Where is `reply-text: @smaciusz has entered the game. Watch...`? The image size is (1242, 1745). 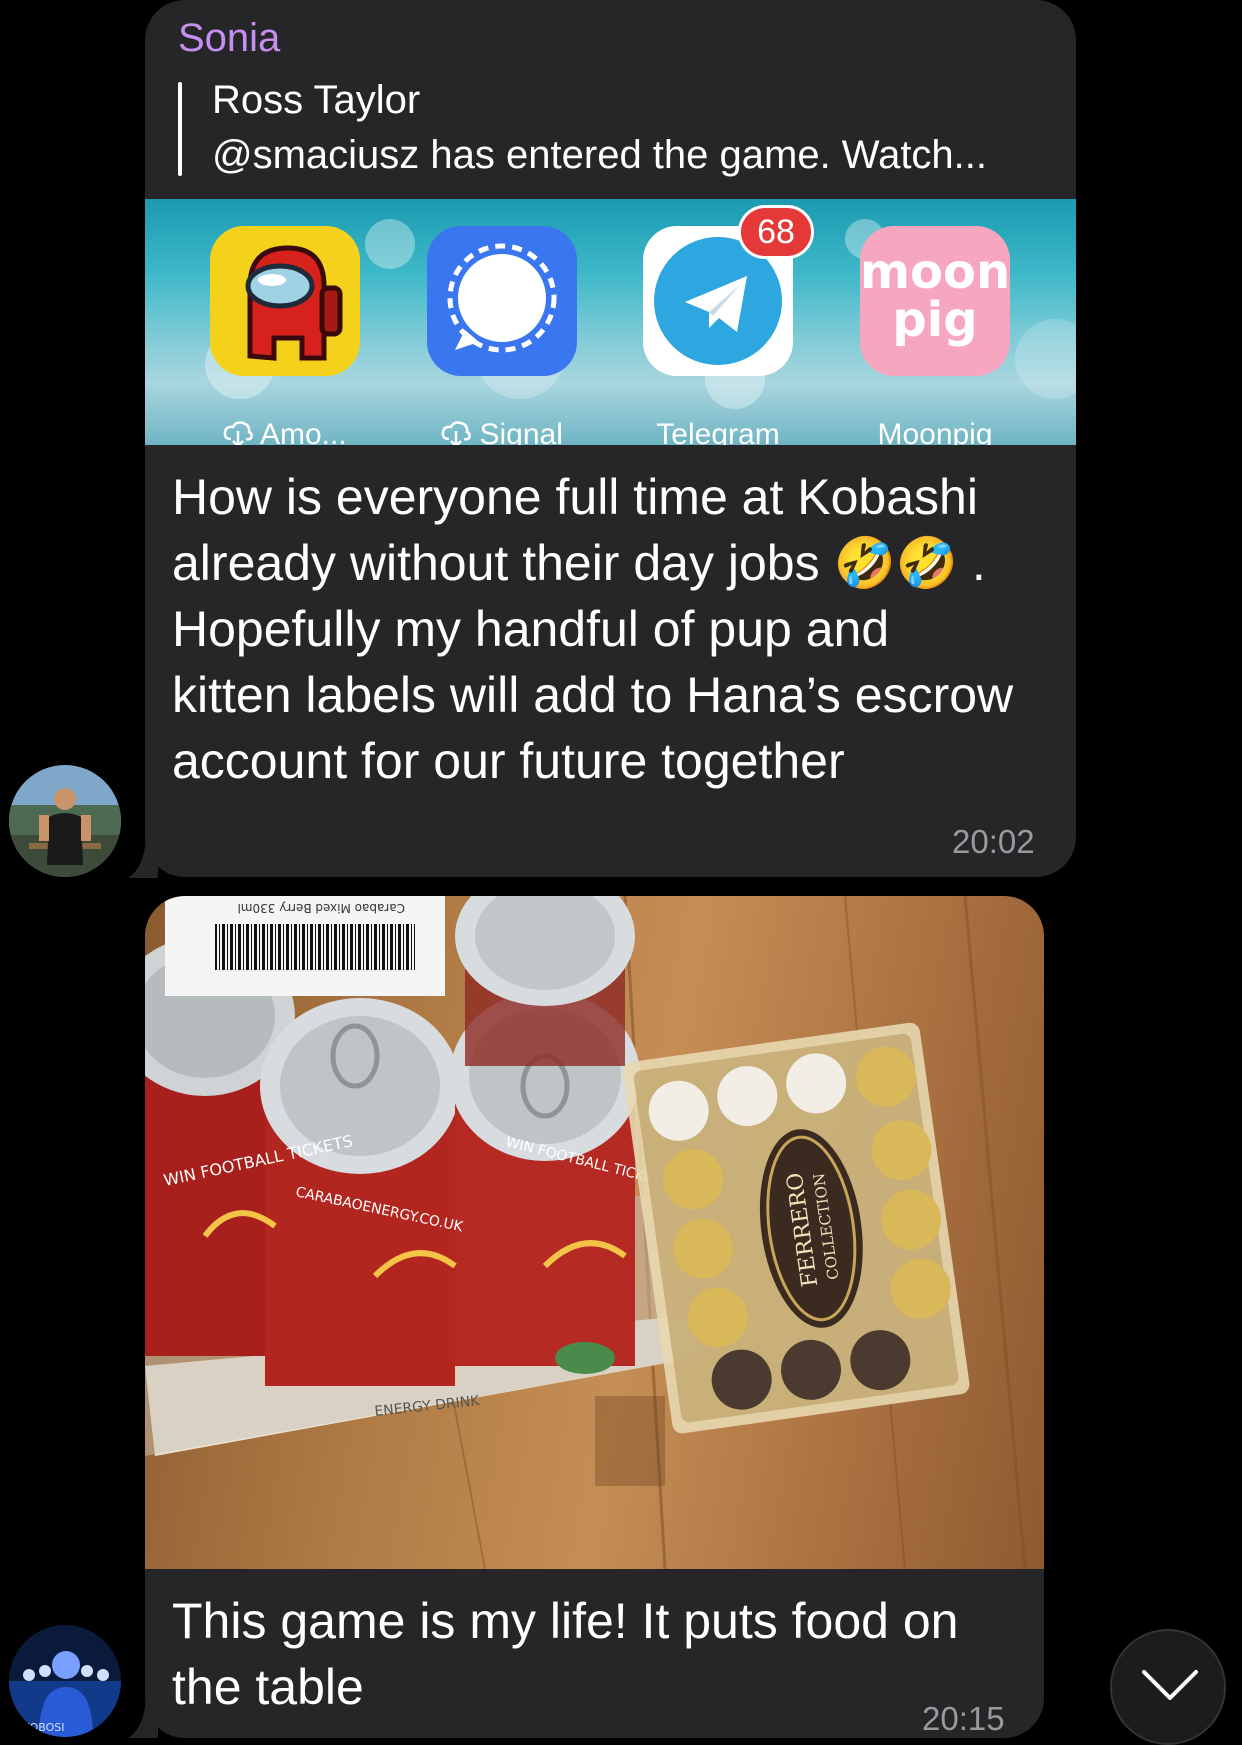
reply-text: @smaciusz has entered the game. Watch... is located at coordinates (600, 155).